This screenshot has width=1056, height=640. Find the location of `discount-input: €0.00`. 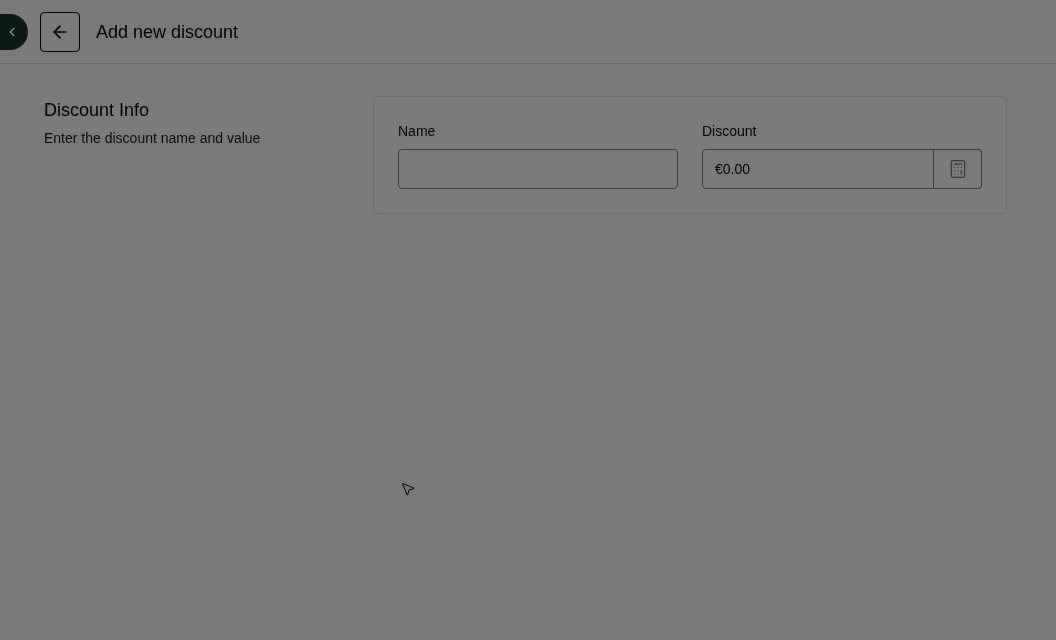

discount-input: €0.00 is located at coordinates (818, 169).